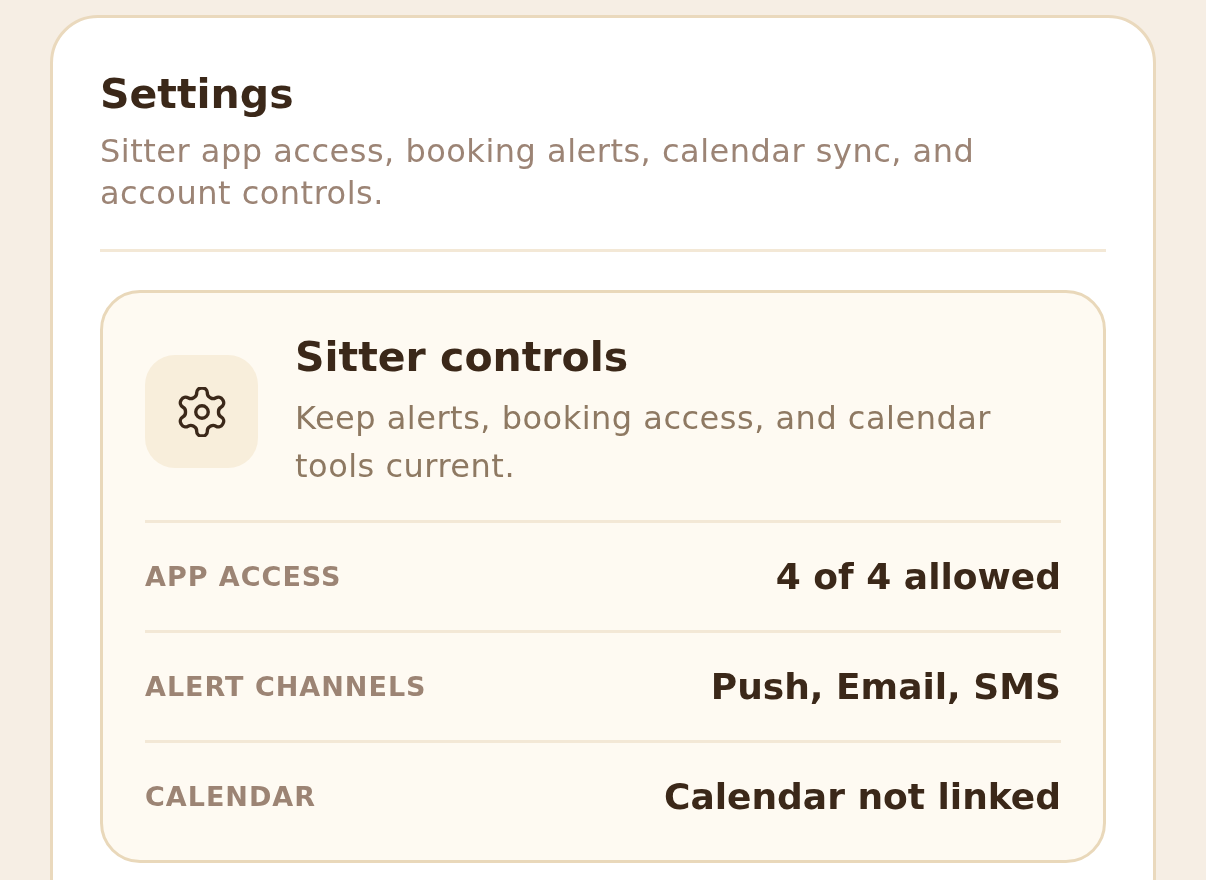 The image size is (1206, 880). Describe the element at coordinates (201, 411) in the screenshot. I see `gear-icon` at that location.